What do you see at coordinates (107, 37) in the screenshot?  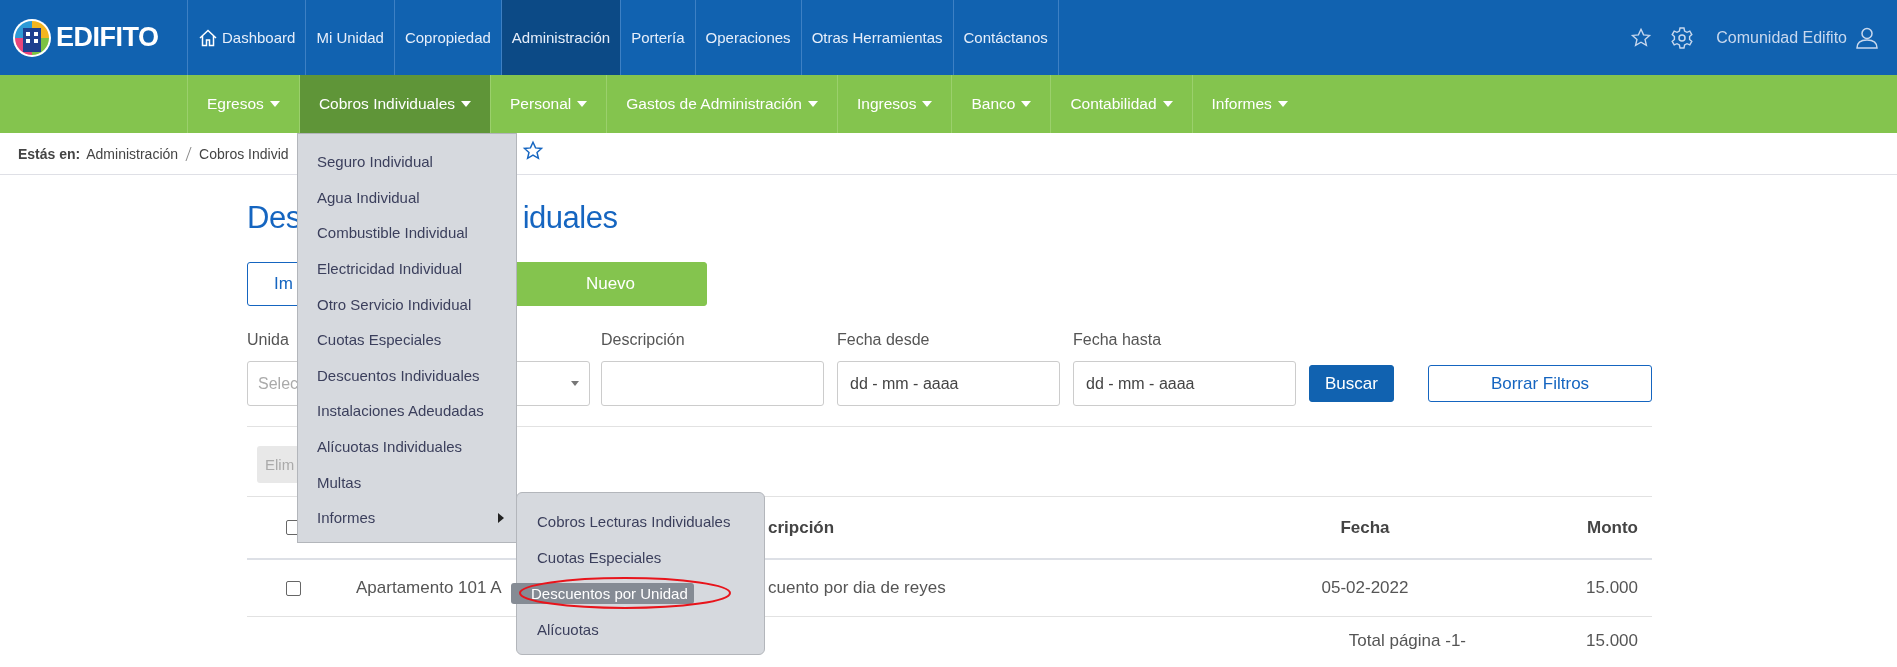 I see `brand-name: EDIFITO` at bounding box center [107, 37].